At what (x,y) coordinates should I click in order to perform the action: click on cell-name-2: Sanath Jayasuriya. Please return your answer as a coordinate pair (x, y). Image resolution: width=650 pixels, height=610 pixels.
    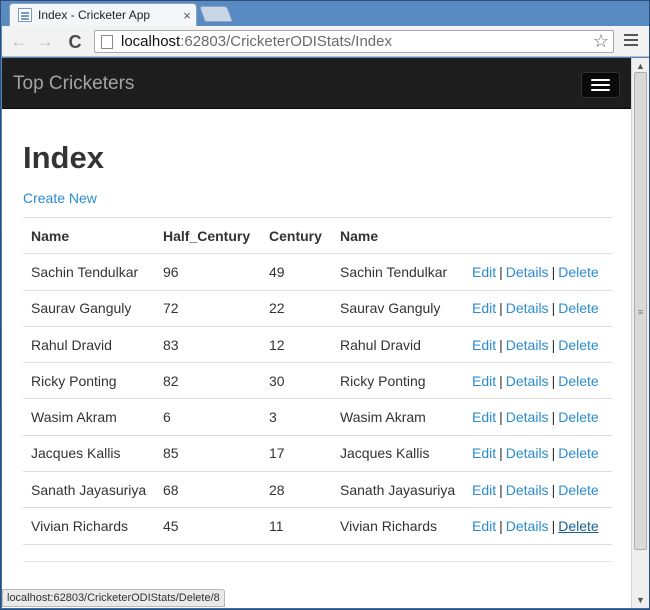
    Looking at the image, I should click on (398, 489).